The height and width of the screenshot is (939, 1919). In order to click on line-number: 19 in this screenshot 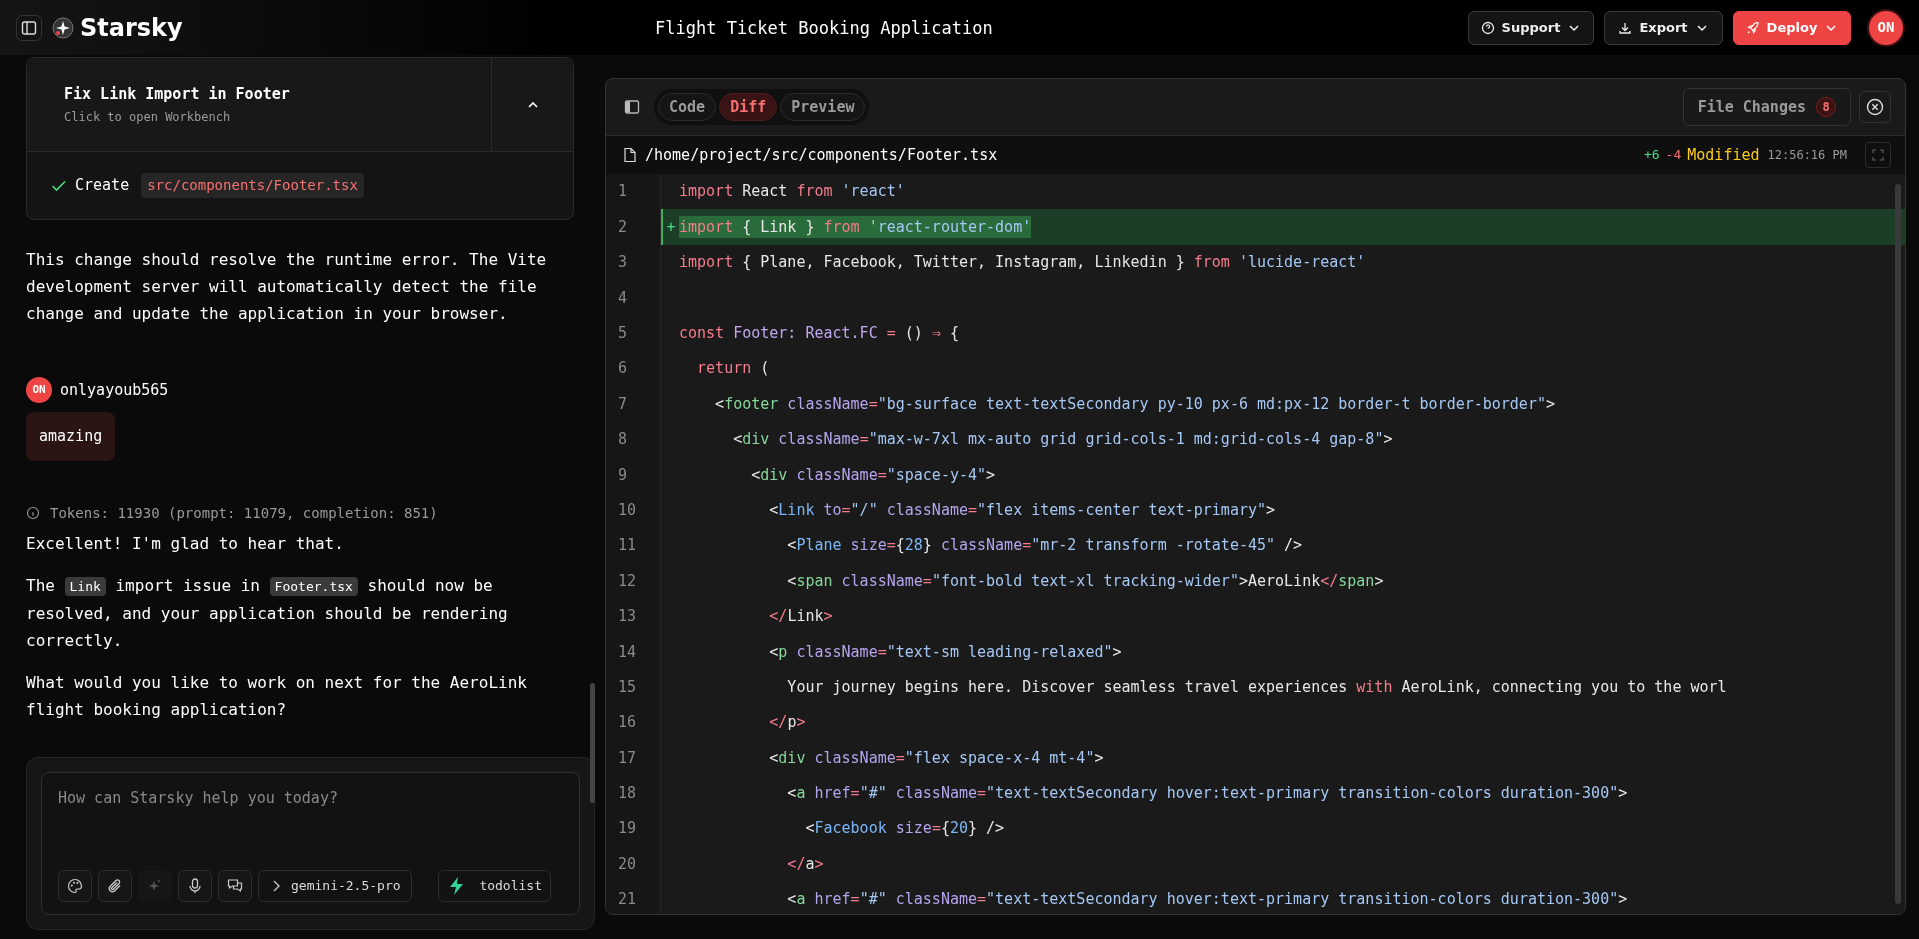, I will do `click(633, 829)`.